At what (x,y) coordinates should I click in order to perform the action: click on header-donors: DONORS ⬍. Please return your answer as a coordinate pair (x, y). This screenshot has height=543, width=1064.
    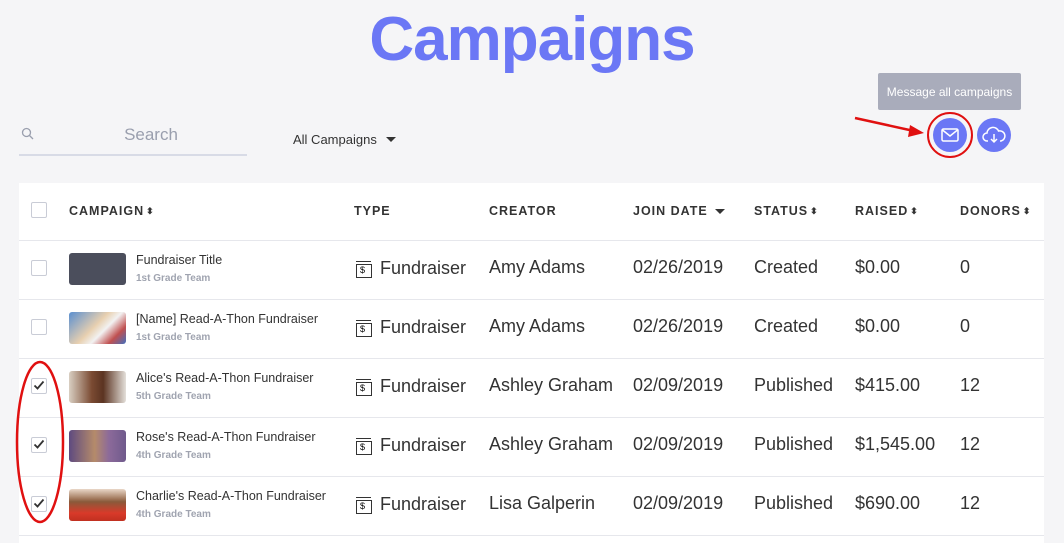
    Looking at the image, I should click on (995, 211).